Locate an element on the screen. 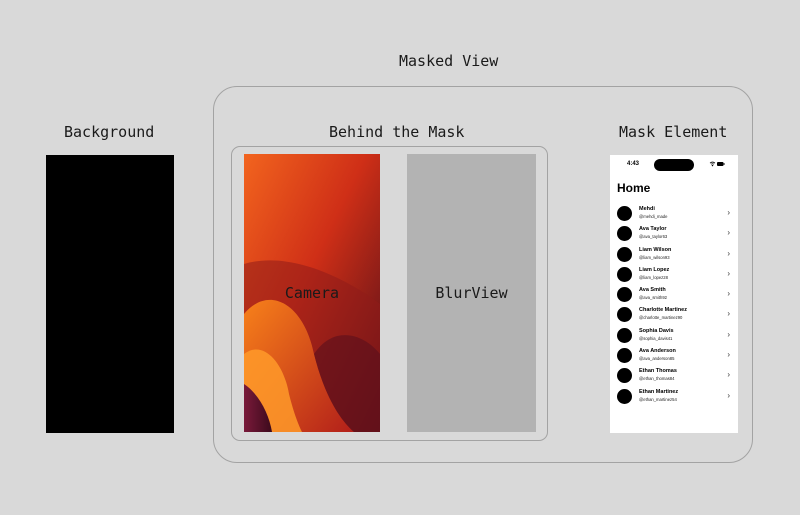  camera-label: Camera is located at coordinates (312, 293).